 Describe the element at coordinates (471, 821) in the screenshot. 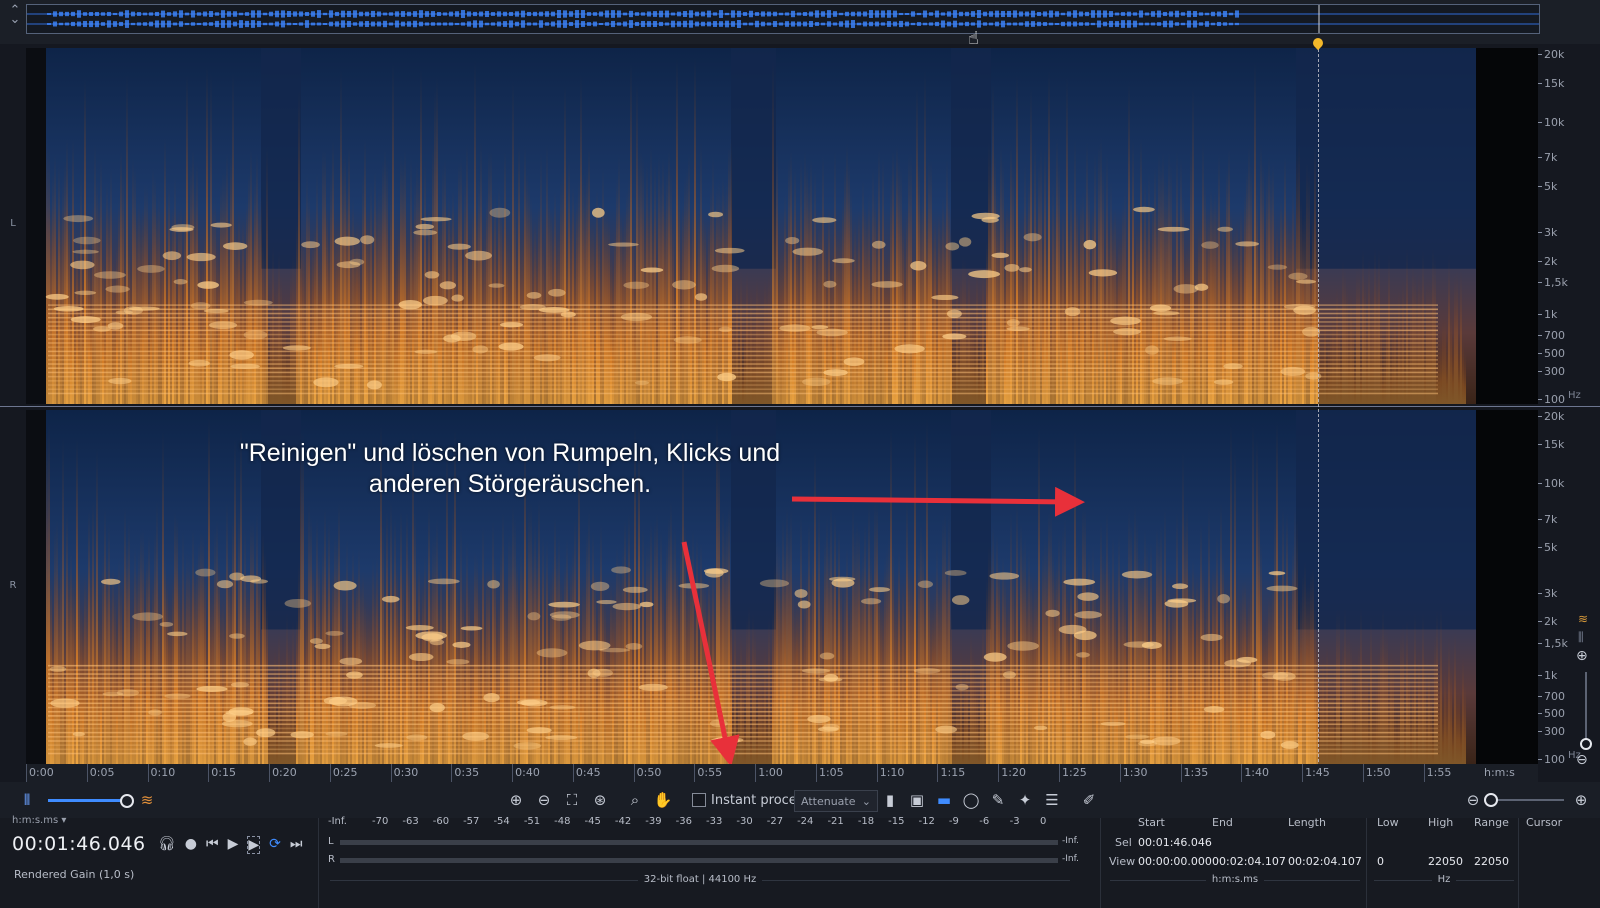

I see `meter-scale-label: -57` at that location.